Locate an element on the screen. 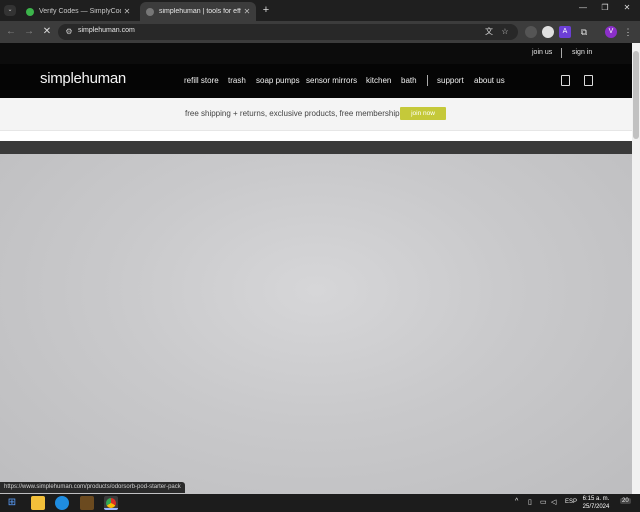 The image size is (640, 512). nav-bath: bath is located at coordinates (409, 80).